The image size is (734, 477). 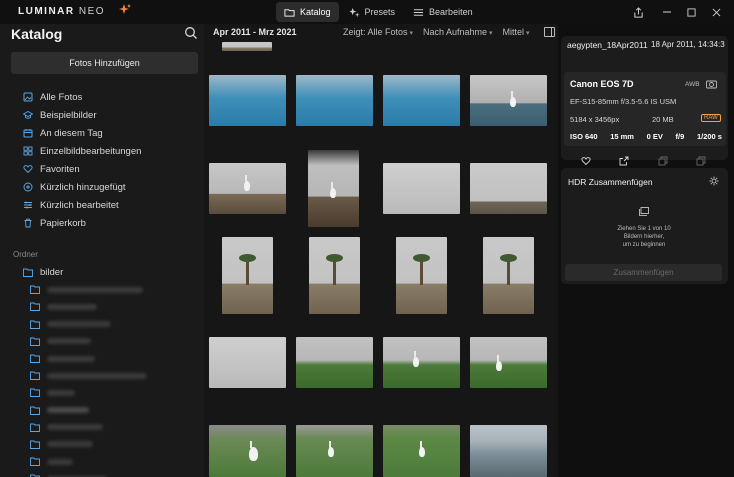 I want to click on copy-icon, so click(x=663, y=161).